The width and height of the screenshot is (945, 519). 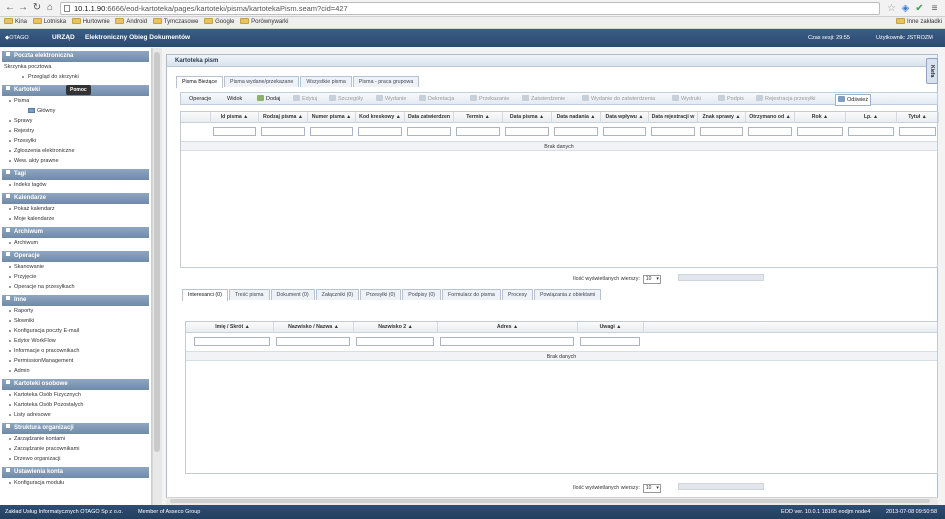 What do you see at coordinates (422, 294) in the screenshot?
I see `detail-tab-podpisy-0: Podpisy (0)` at bounding box center [422, 294].